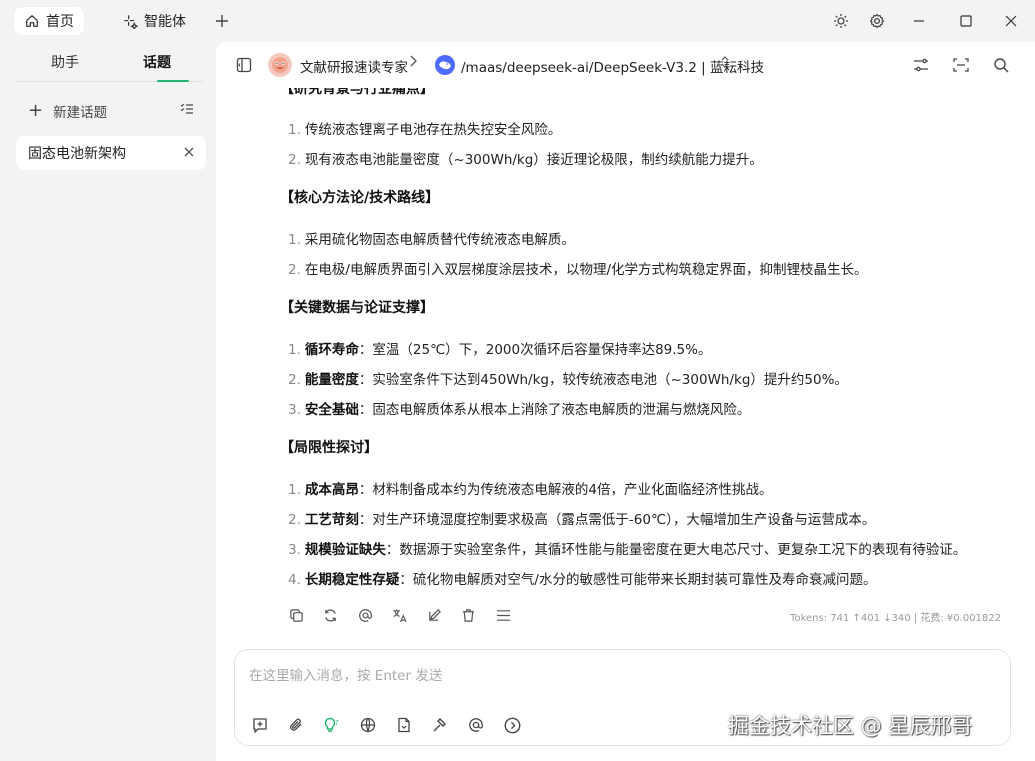  I want to click on tab-label: 智能体, so click(165, 22).